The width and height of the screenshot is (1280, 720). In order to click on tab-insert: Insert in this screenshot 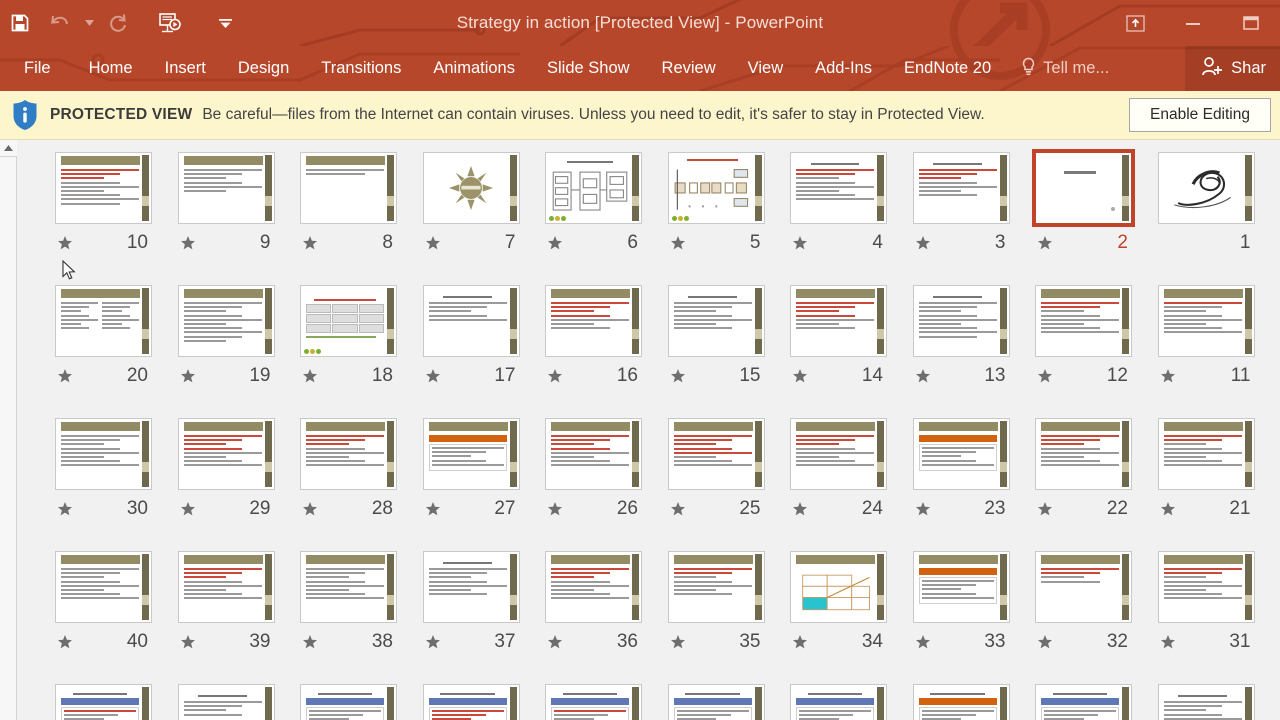, I will do `click(185, 68)`.